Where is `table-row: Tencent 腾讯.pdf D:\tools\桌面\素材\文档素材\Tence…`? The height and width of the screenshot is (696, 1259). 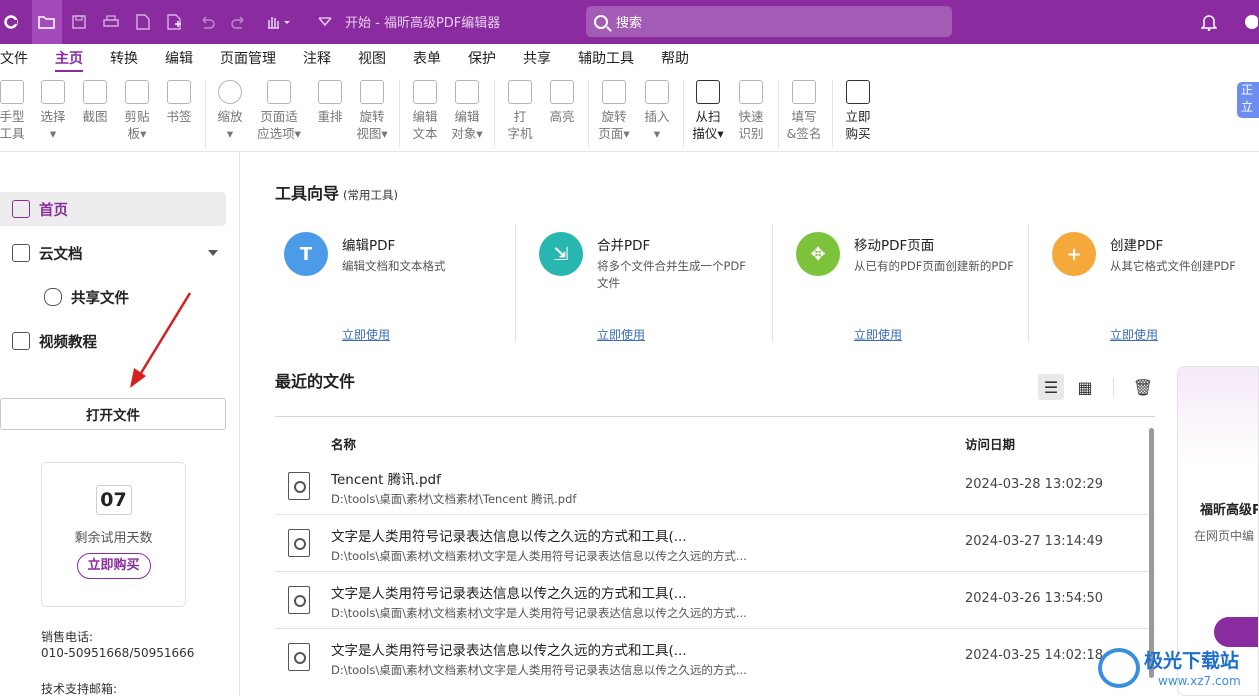 table-row: Tencent 腾讯.pdf D:\tools\桌面\素材\文档素材\Tence… is located at coordinates (715, 486).